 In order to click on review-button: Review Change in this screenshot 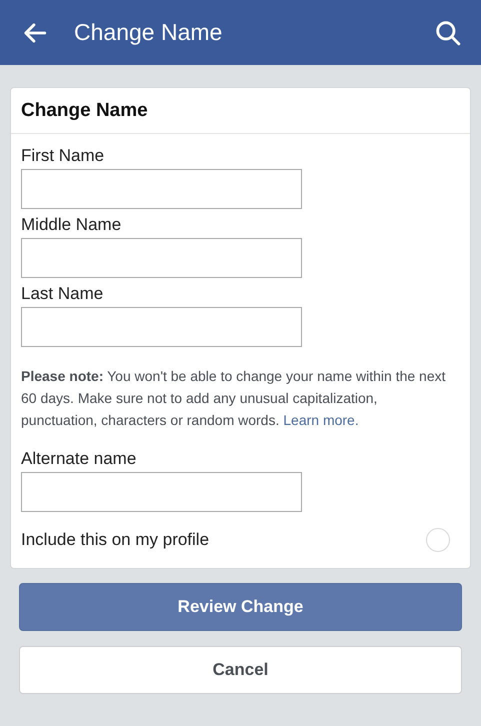, I will do `click(240, 607)`.